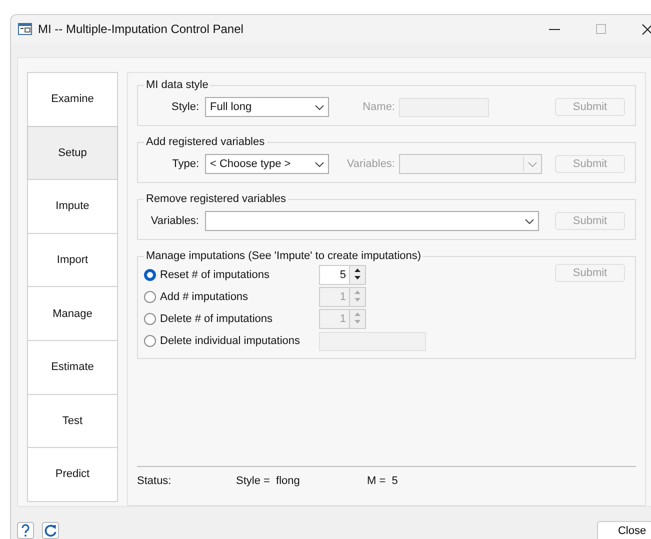  What do you see at coordinates (554, 29) in the screenshot?
I see `minimize-icon` at bounding box center [554, 29].